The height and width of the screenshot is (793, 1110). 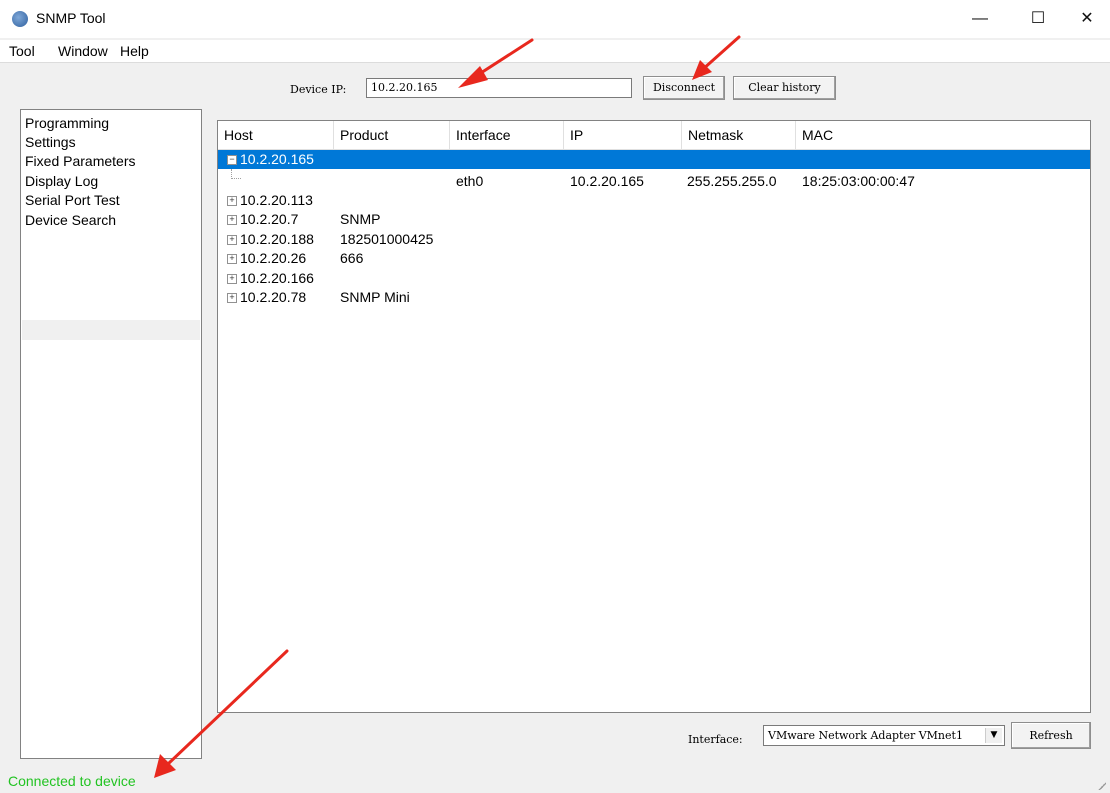 I want to click on row-netmask: 255.255.255.0, so click(x=732, y=181).